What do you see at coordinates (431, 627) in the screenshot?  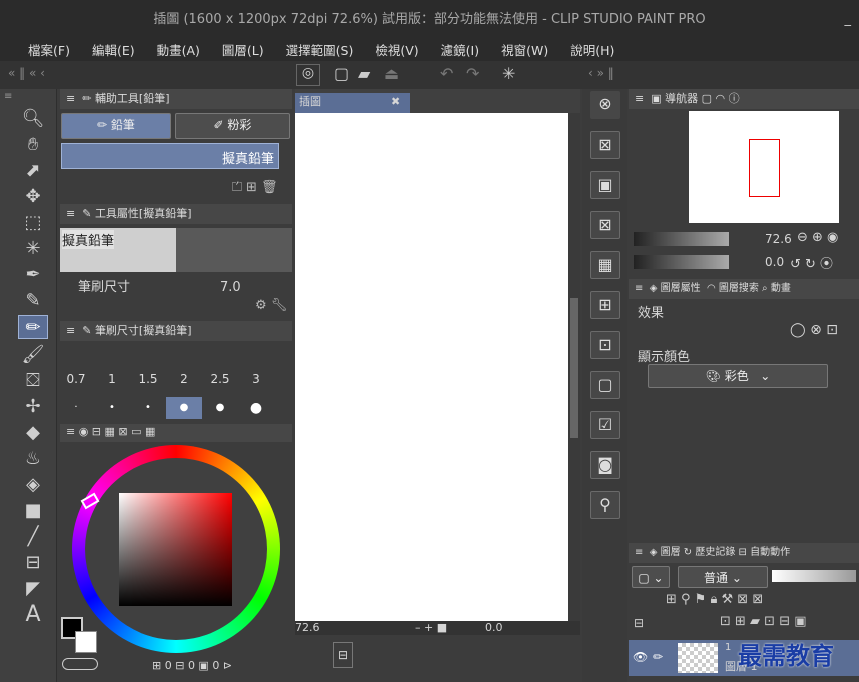 I see `zoom-controls-icon: – + ■` at bounding box center [431, 627].